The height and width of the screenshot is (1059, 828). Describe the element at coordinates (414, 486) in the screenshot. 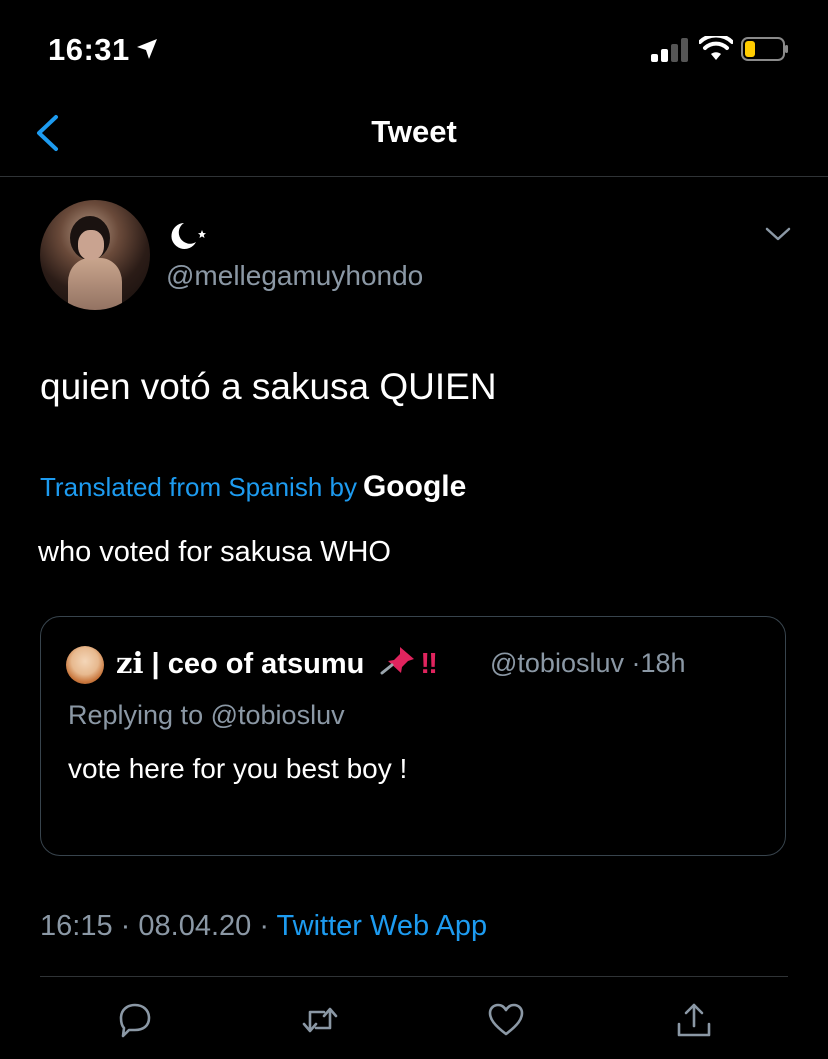

I see `google-logo: Google` at that location.